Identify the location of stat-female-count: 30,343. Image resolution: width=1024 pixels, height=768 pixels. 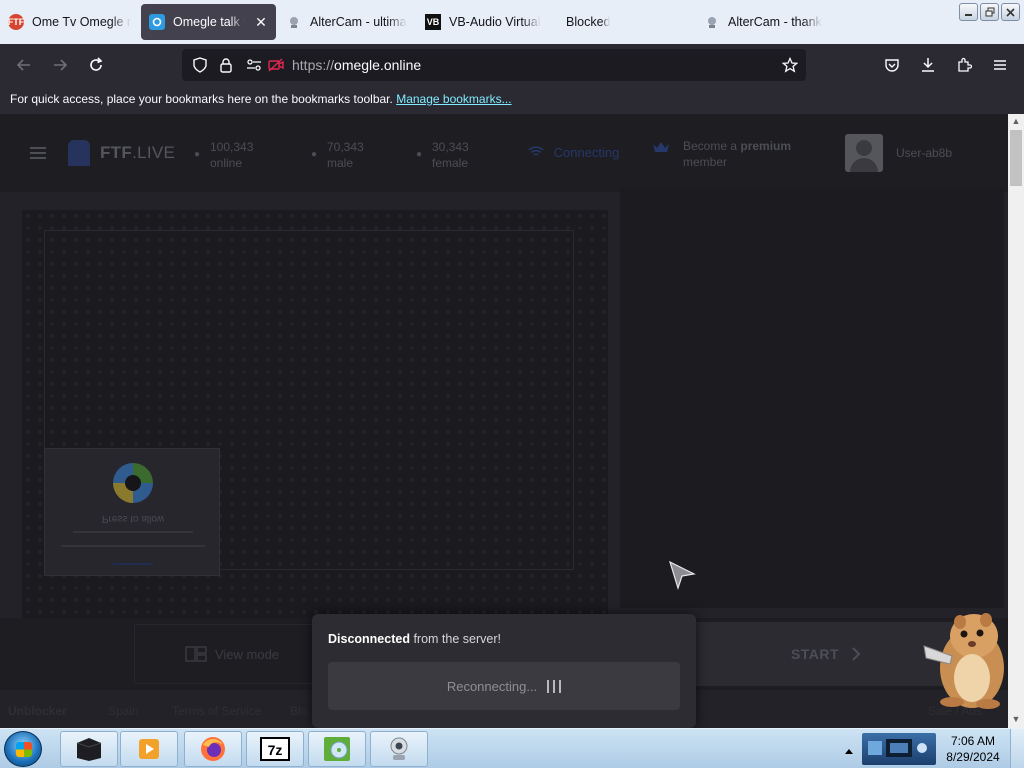
(450, 147).